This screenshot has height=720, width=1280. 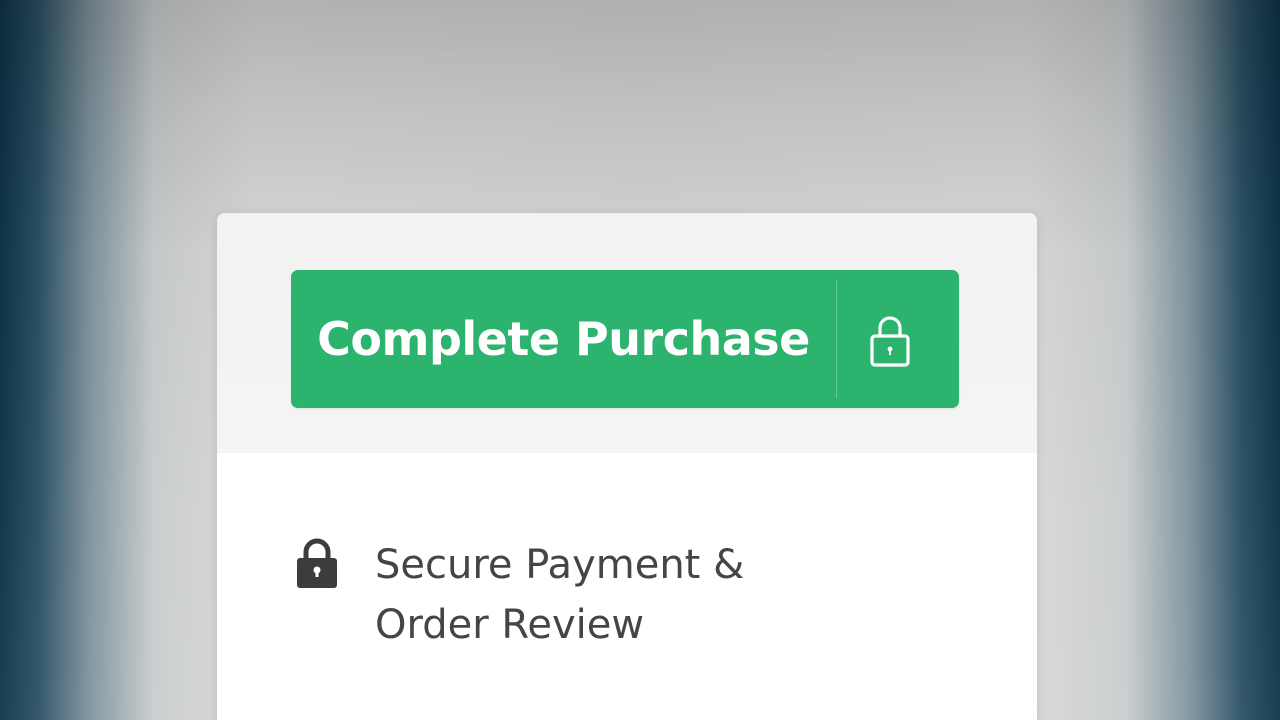 What do you see at coordinates (836, 339) in the screenshot?
I see `button-divider` at bounding box center [836, 339].